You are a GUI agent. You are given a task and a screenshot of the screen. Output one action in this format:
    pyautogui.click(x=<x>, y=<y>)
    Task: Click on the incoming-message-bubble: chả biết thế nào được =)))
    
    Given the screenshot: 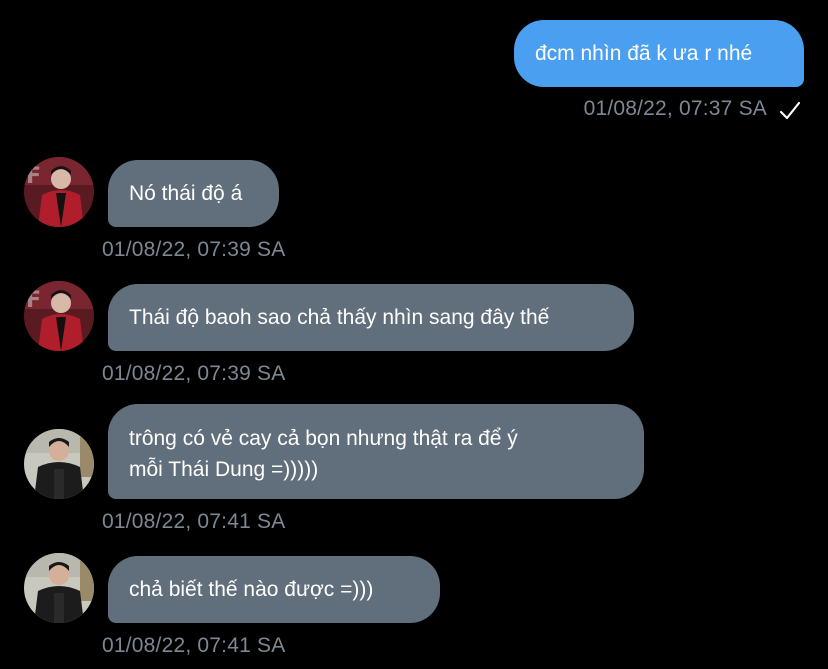 What is the action you would take?
    pyautogui.click(x=274, y=589)
    